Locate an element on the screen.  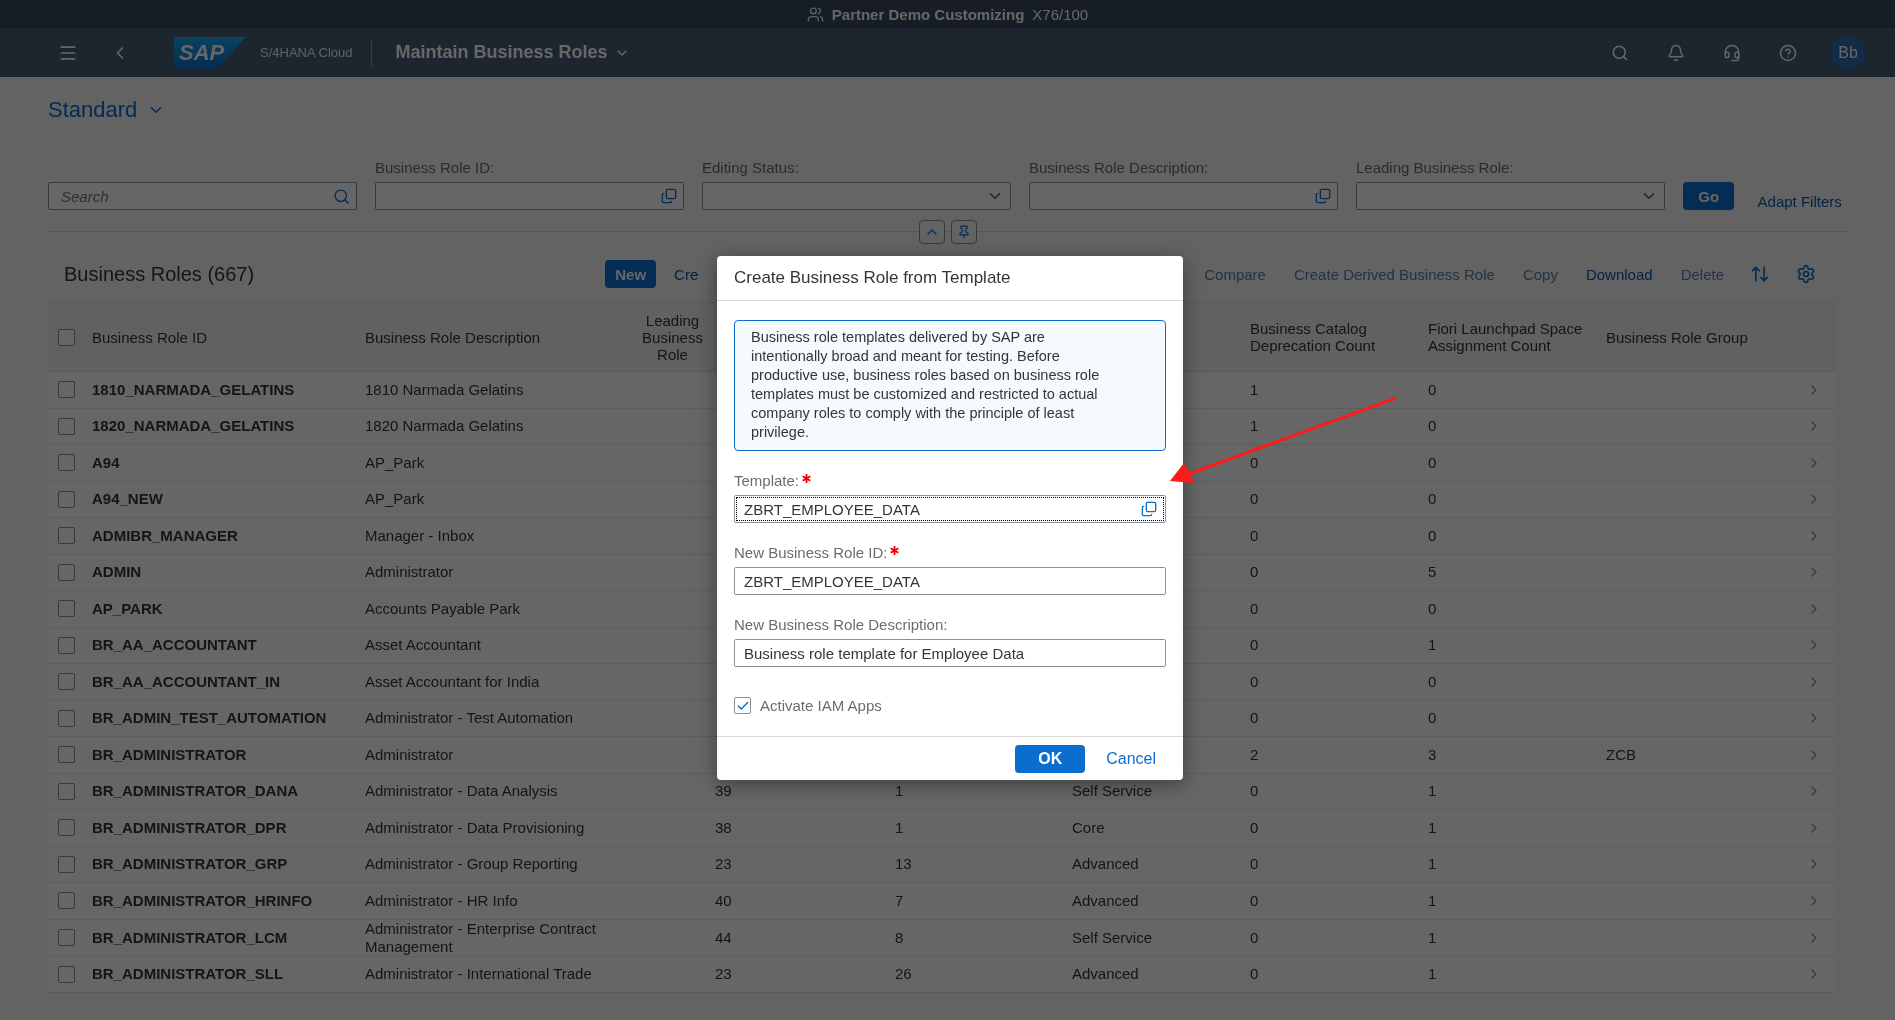
column-header: Business Role ID is located at coordinates (228, 337).